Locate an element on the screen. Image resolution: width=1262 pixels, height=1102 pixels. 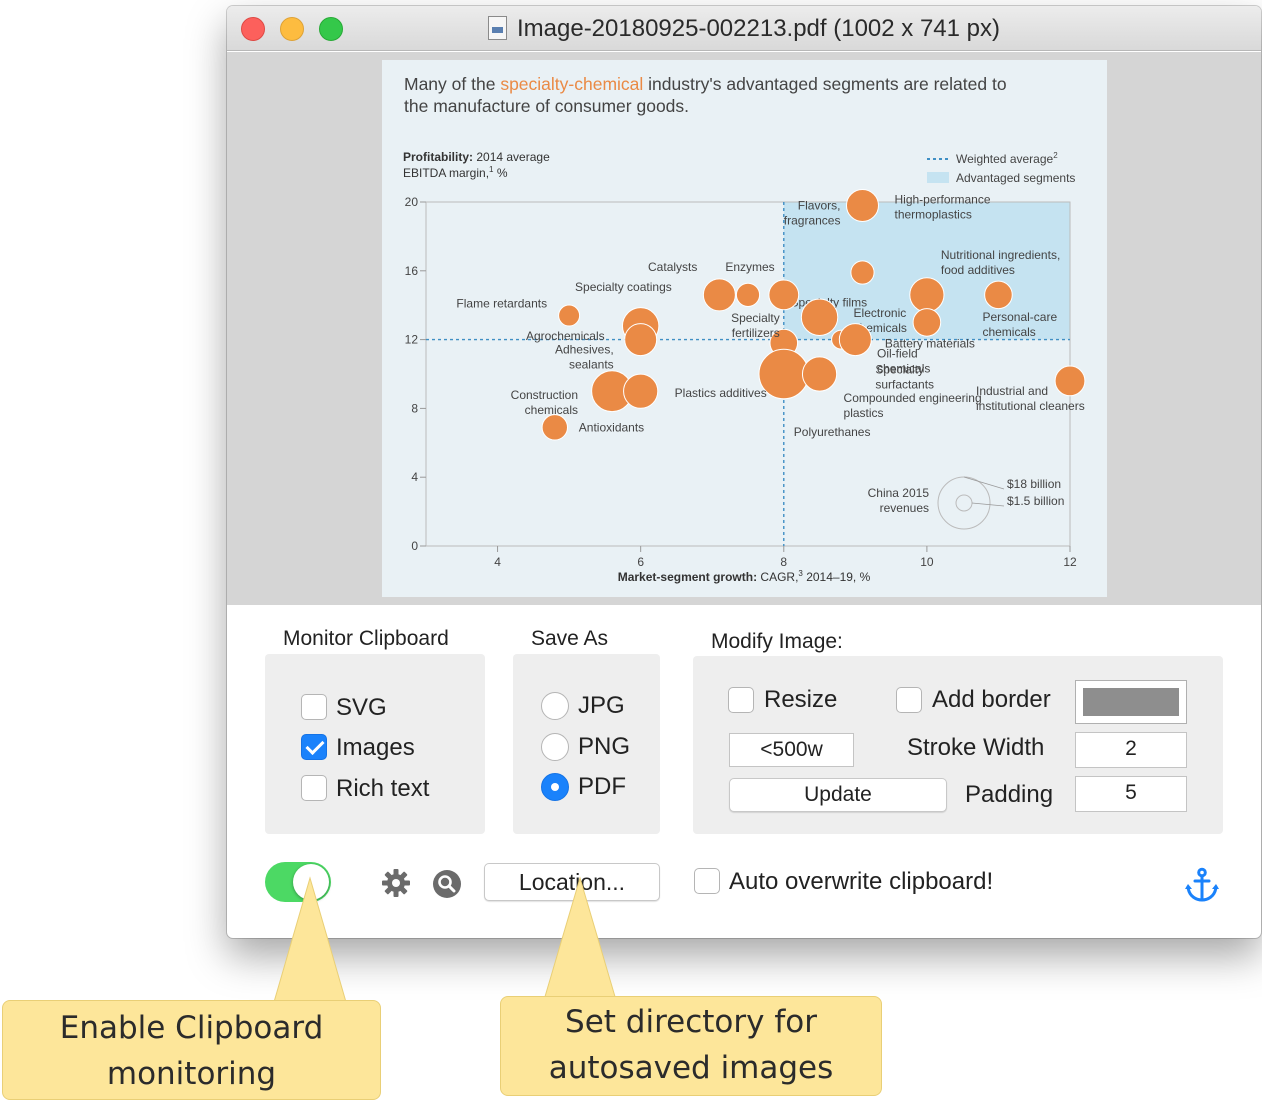
legend-advantaged-label: Advantaged segments is located at coordinates (1015, 178).